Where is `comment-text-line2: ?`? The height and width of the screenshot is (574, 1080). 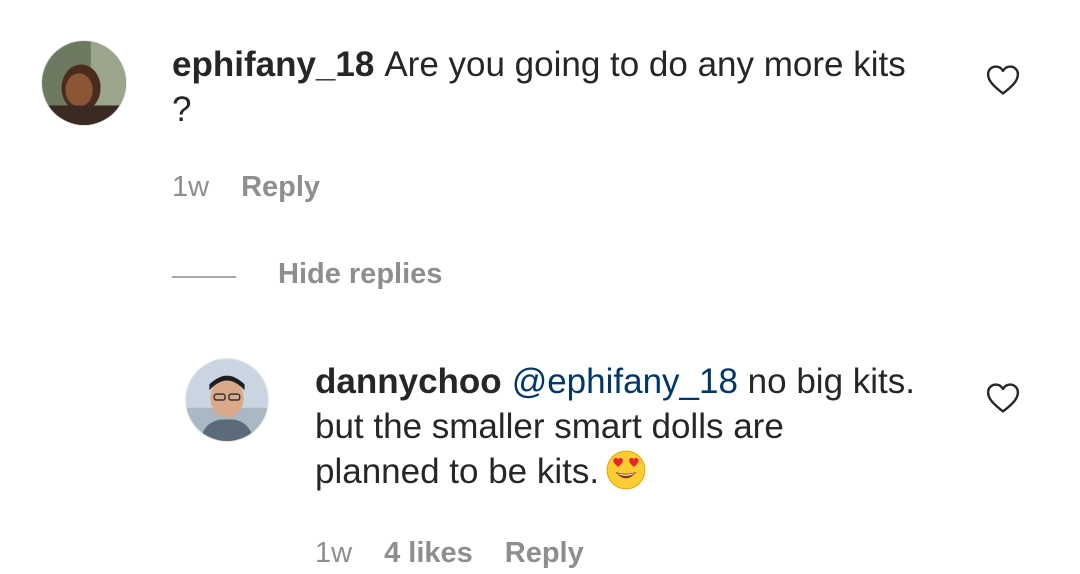
comment-text-line2: ? is located at coordinates (182, 109).